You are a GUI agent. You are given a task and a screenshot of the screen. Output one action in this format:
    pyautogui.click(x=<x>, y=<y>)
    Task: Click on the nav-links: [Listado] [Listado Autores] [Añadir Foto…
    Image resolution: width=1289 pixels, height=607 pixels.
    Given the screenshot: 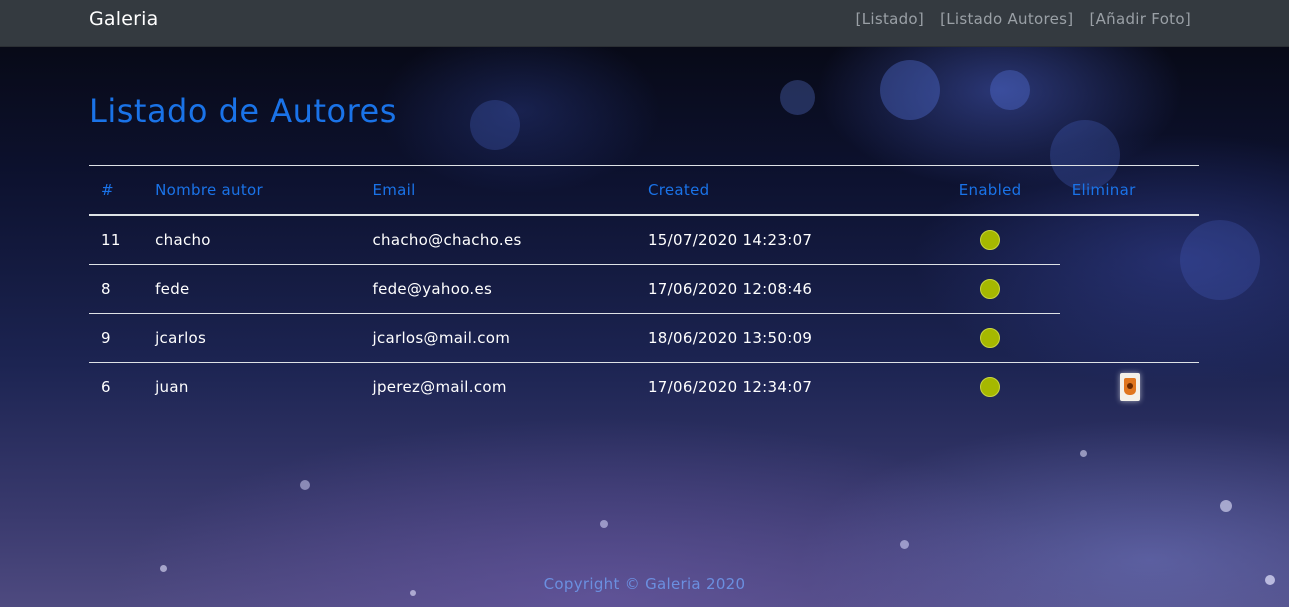 What is the action you would take?
    pyautogui.click(x=1023, y=19)
    